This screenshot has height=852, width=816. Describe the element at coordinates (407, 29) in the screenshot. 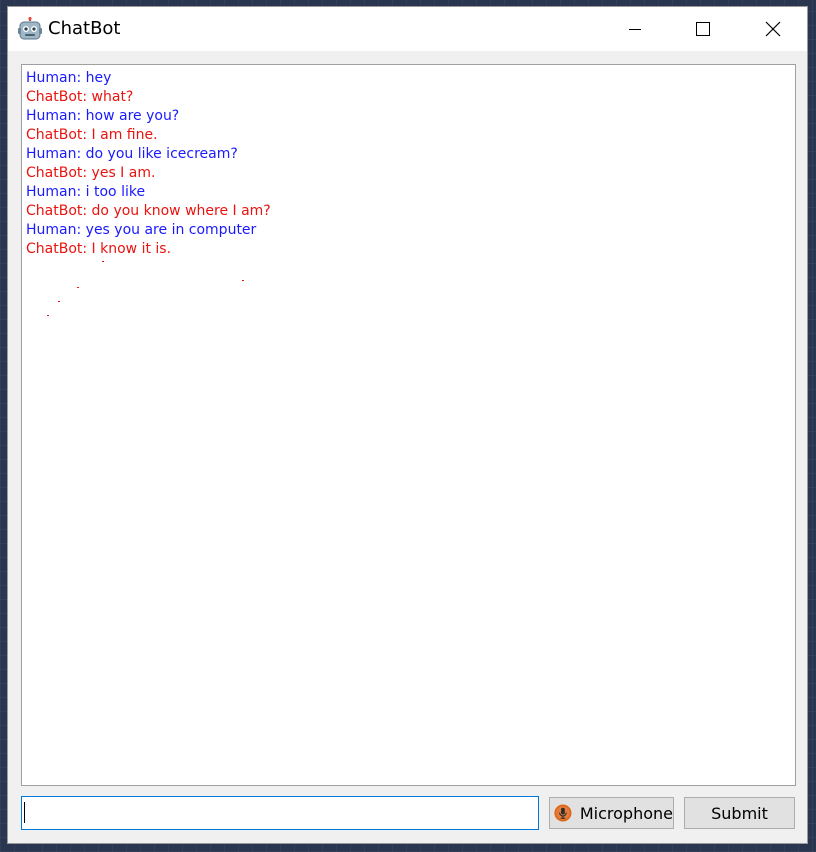

I see `title-bar: ChatBot` at that location.